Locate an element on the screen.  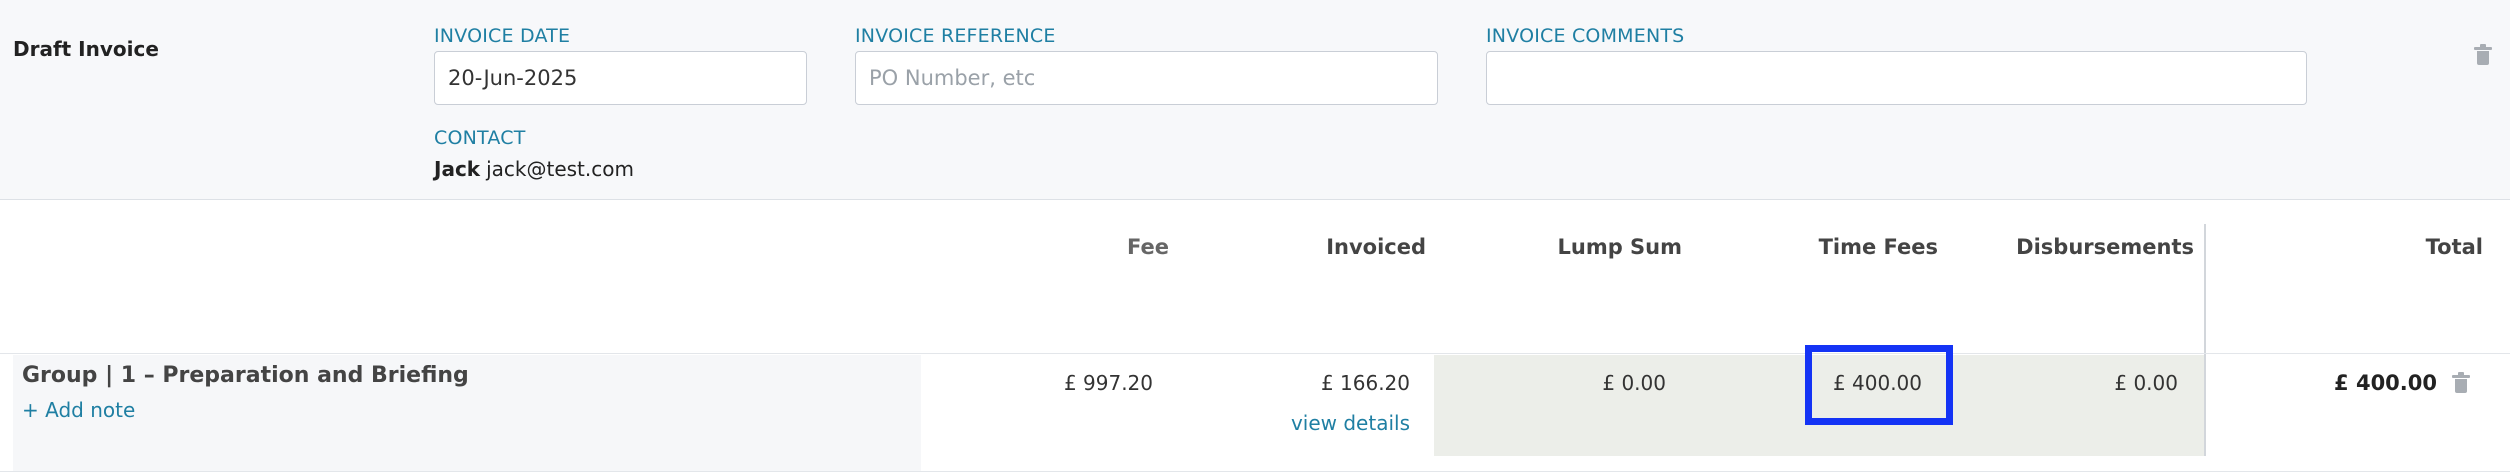
add-note-link: + Add note is located at coordinates (78, 410).